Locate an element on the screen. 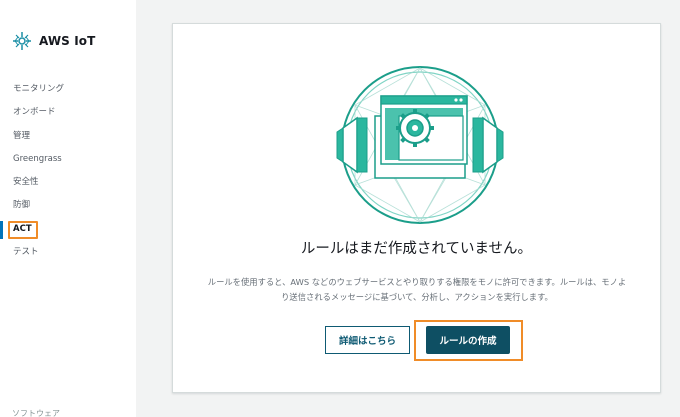 Image resolution: width=680 pixels, height=417 pixels. empty-state-title: ルールはまだ作成されていません。 is located at coordinates (416, 249).